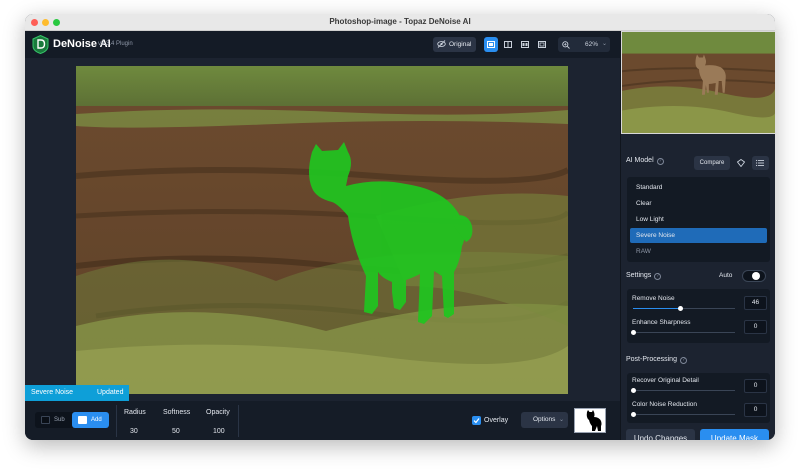 The height and width of the screenshot is (475, 800). I want to click on top-toolbar: DeNoise AI v3.3.4 Plugin Original 62% ⌄, so click(322, 44).